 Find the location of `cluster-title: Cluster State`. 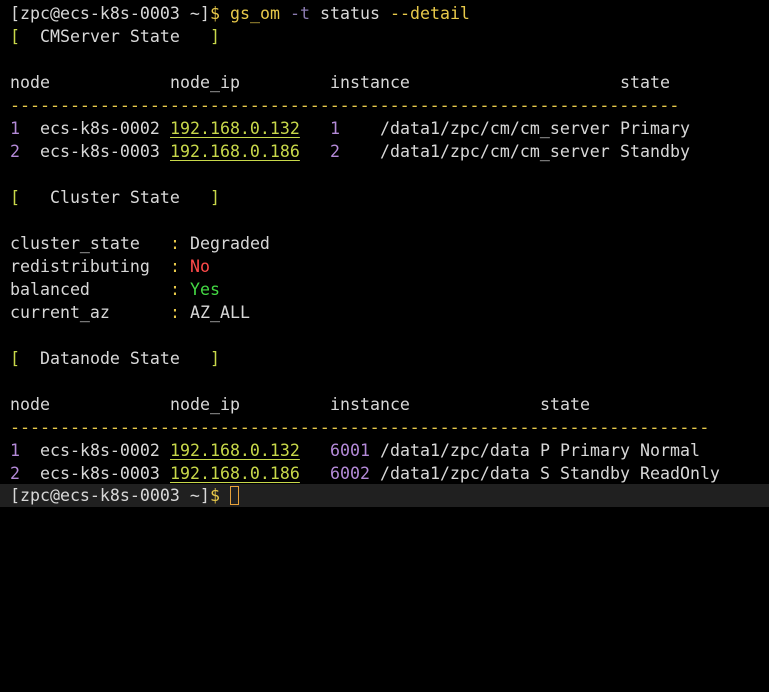

cluster-title: Cluster State is located at coordinates (115, 197).